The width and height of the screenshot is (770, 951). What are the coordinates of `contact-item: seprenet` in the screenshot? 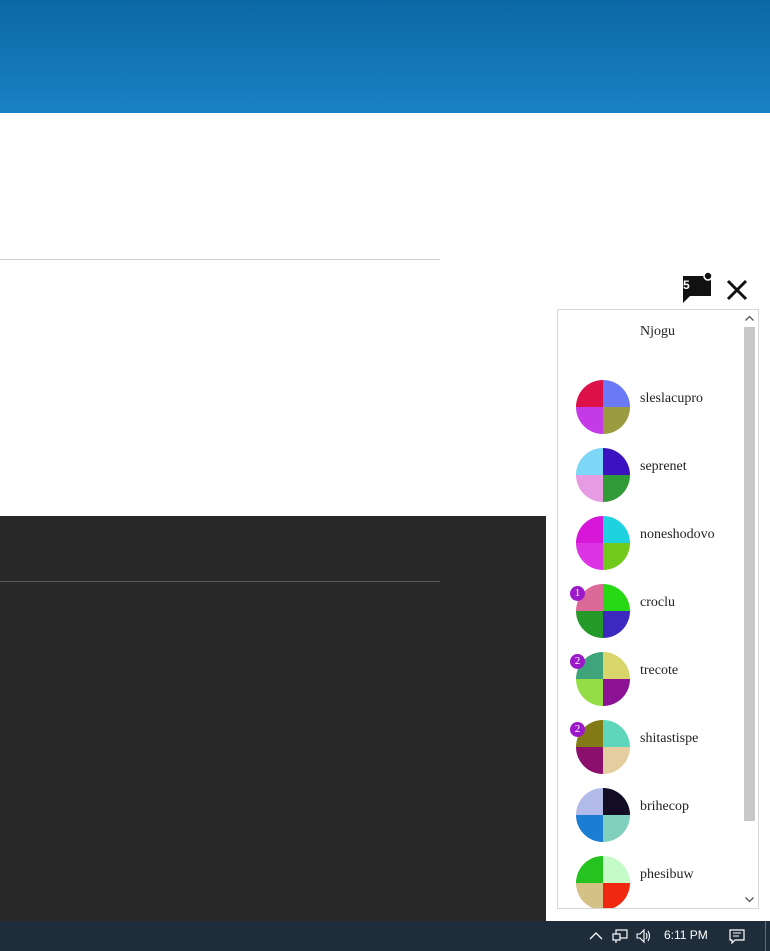 It's located at (661, 476).